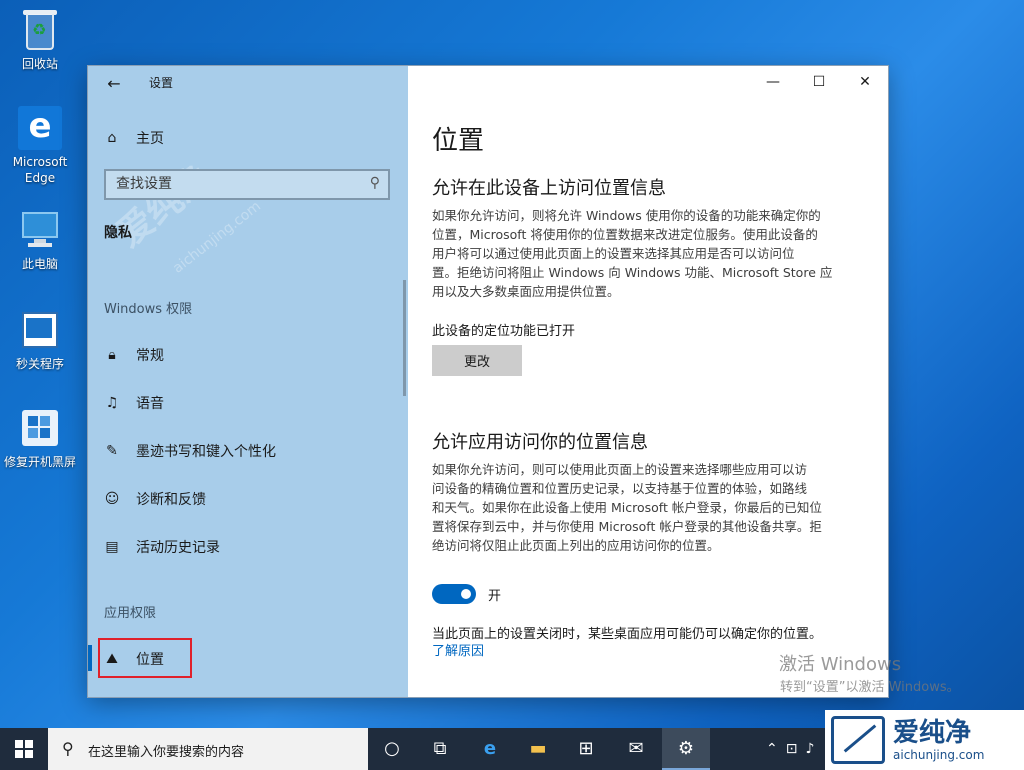  Describe the element at coordinates (118, 233) in the screenshot. I see `section-title: 隐私` at that location.